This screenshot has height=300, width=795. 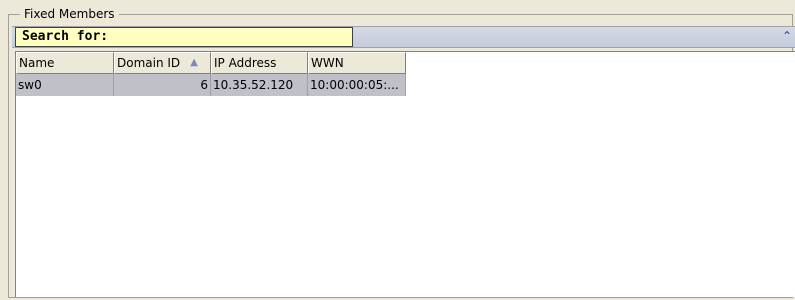 What do you see at coordinates (162, 85) in the screenshot?
I see `cell-domain-id: 6` at bounding box center [162, 85].